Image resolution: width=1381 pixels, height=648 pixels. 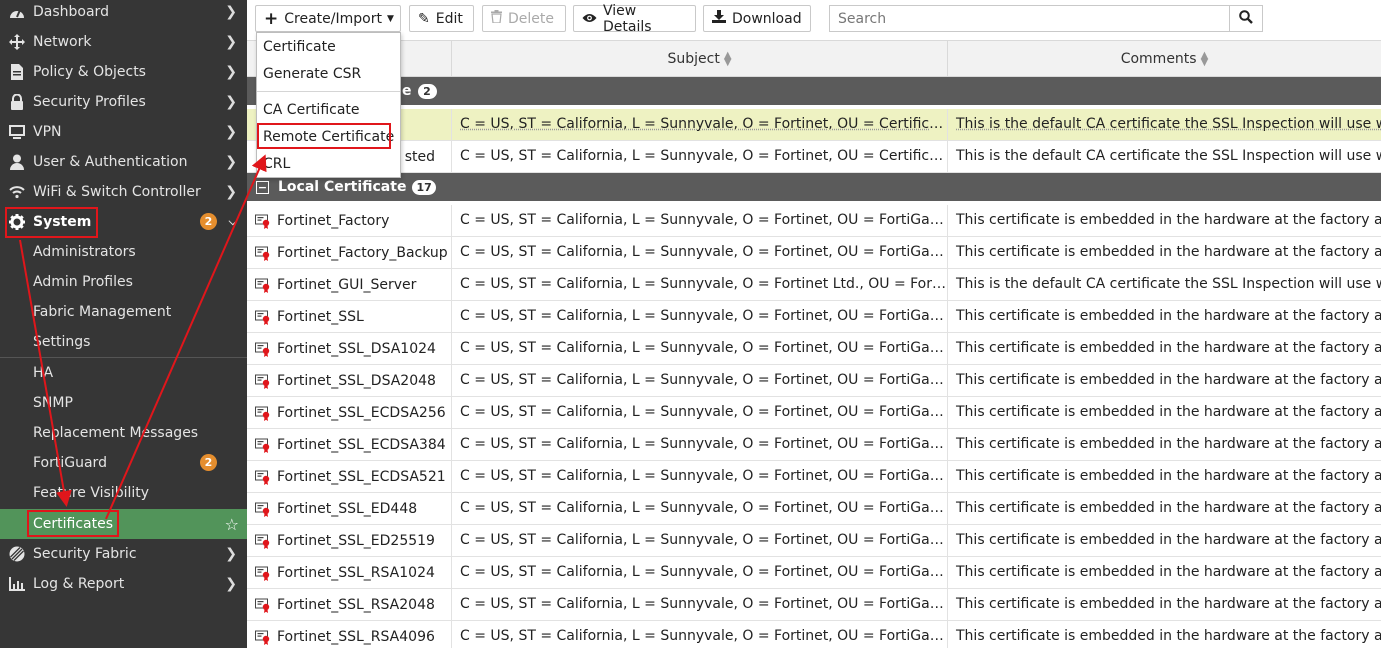 What do you see at coordinates (123, 312) in the screenshot?
I see `sidebar-subitem-fabric-management: Fabric Management` at bounding box center [123, 312].